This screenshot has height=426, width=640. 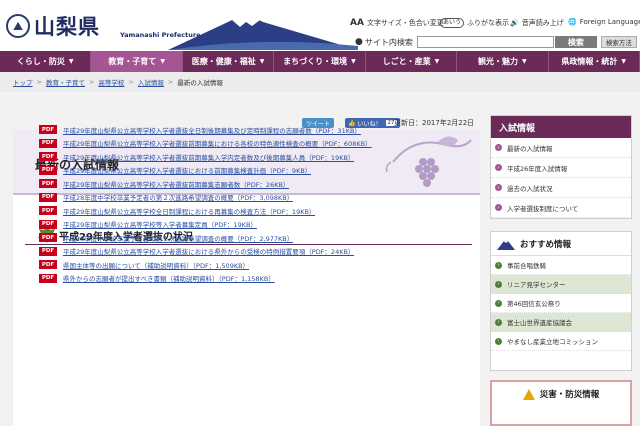 I want to click on list-item: PDF 県国主体等の出願について（補助説明資料）（PDF：1,509KB）, so click(x=249, y=265).